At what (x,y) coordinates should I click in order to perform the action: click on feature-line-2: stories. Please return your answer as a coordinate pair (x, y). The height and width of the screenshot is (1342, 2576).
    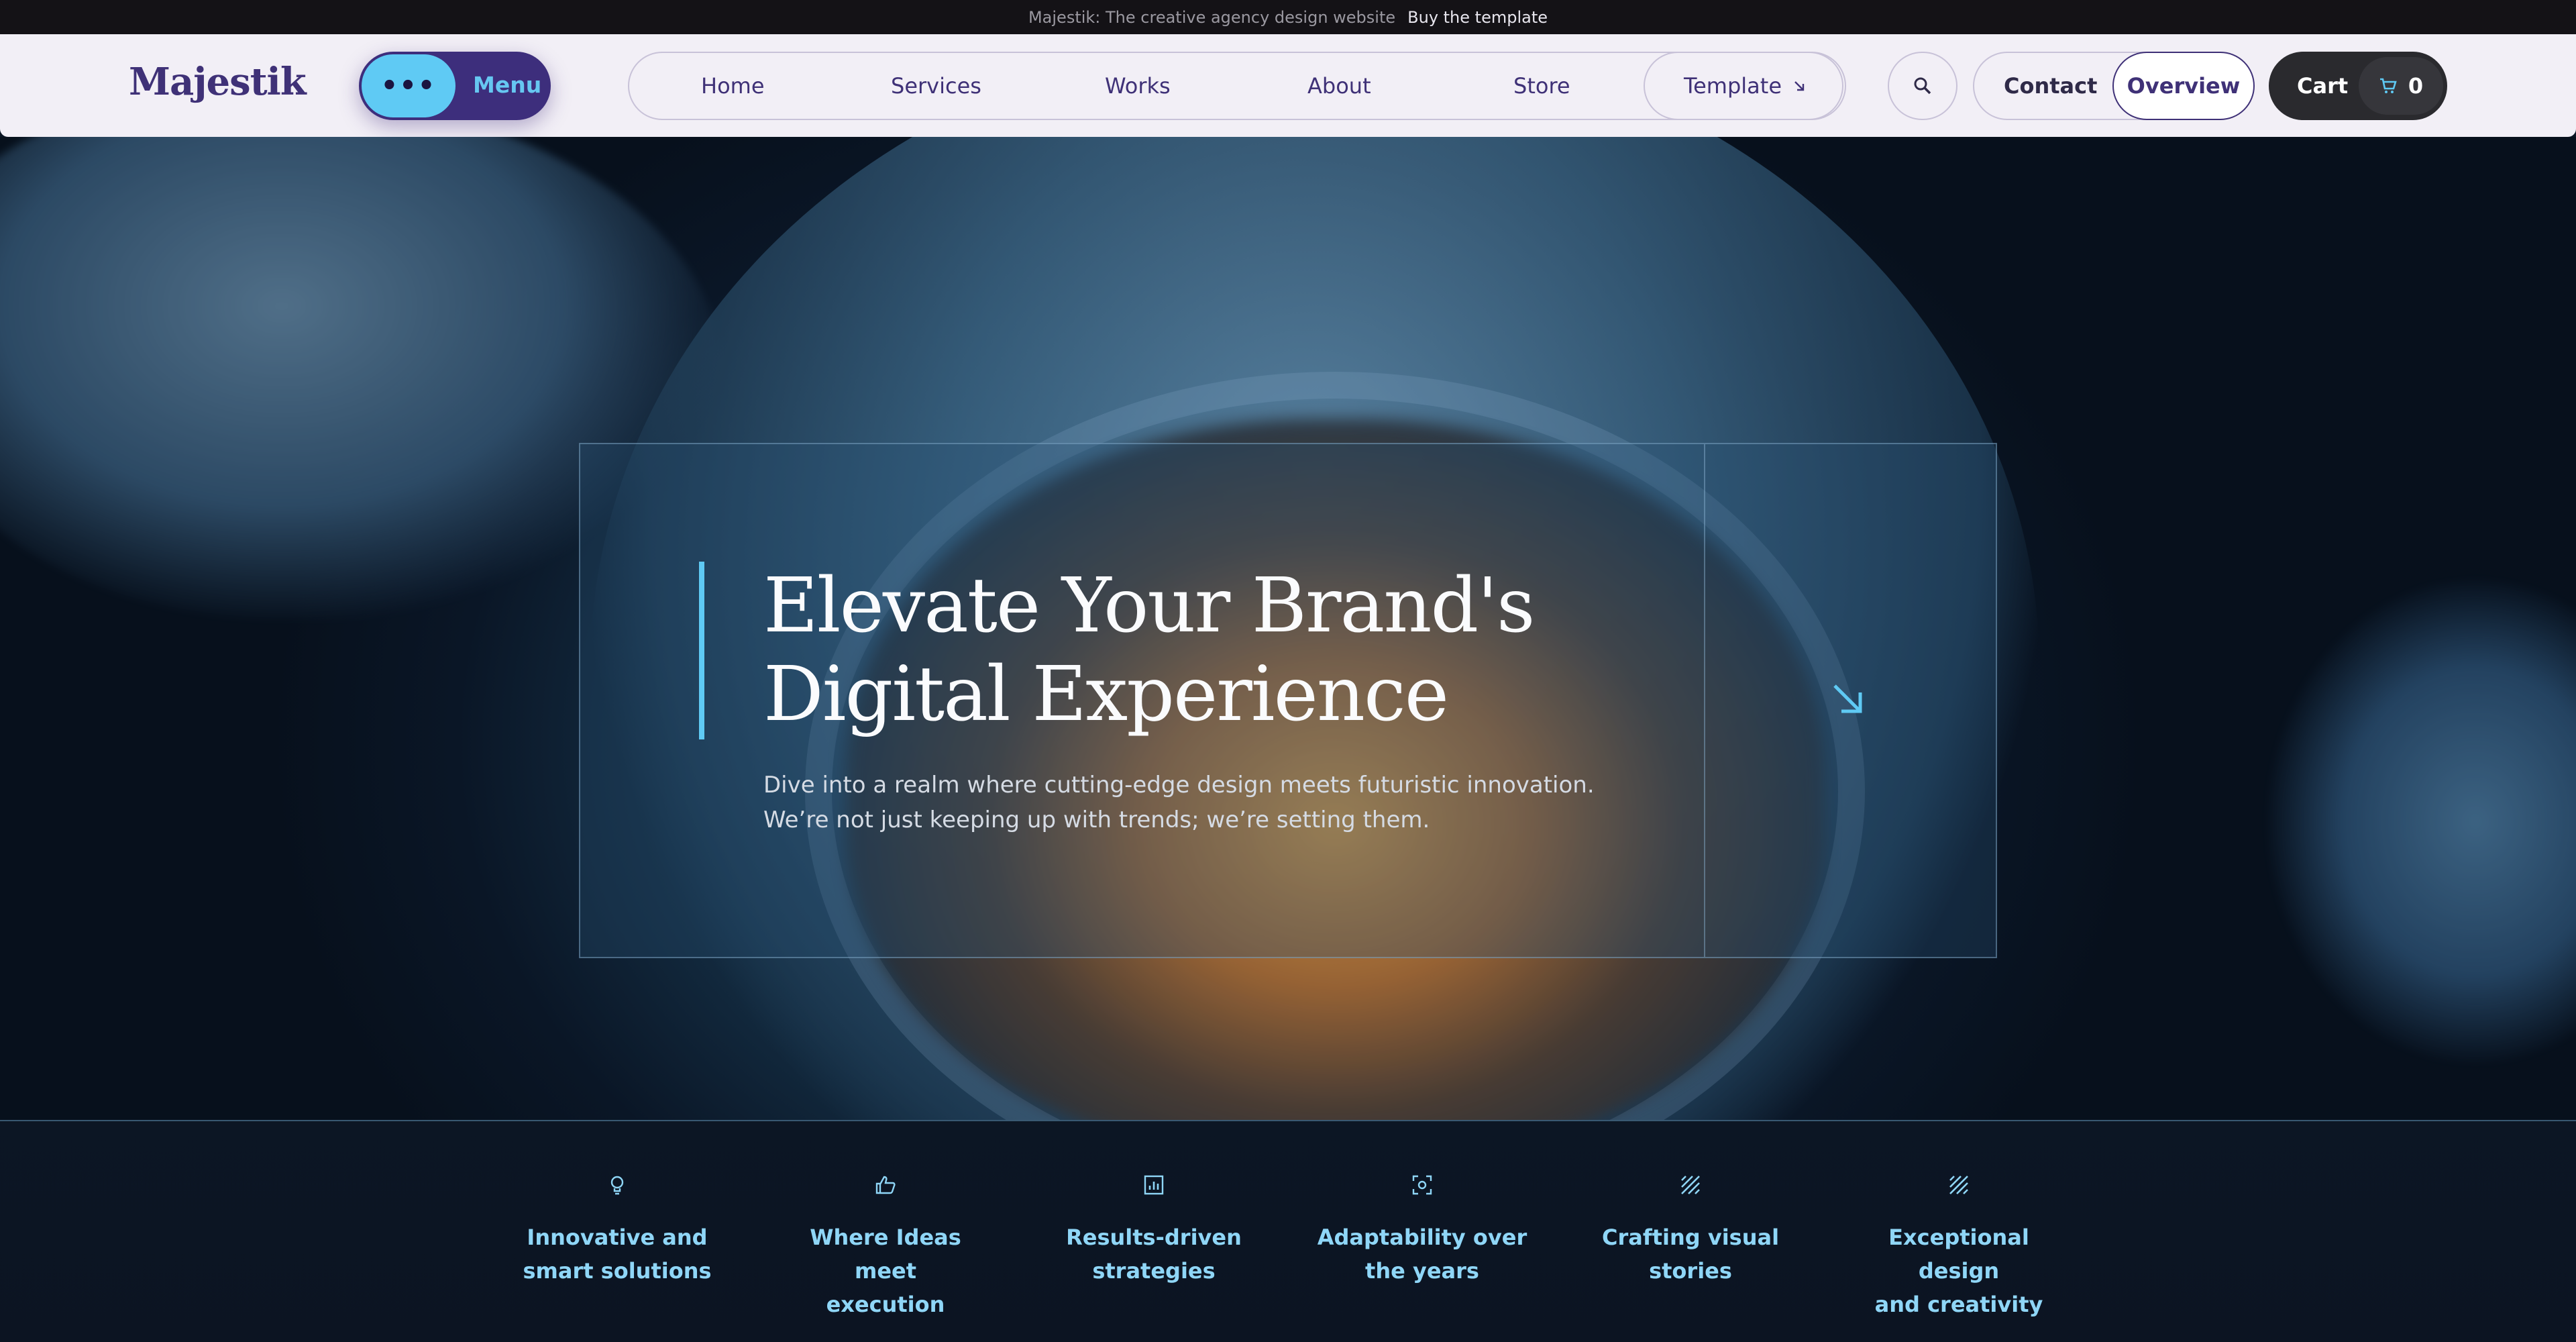
    Looking at the image, I should click on (1690, 1271).